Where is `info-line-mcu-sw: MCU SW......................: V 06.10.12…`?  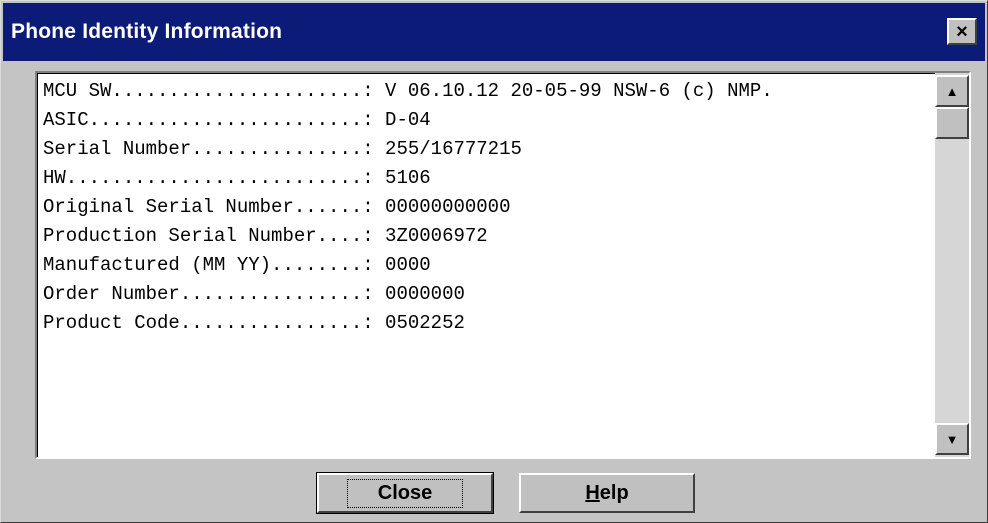 info-line-mcu-sw: MCU SW......................: V 06.10.12… is located at coordinates (408, 91).